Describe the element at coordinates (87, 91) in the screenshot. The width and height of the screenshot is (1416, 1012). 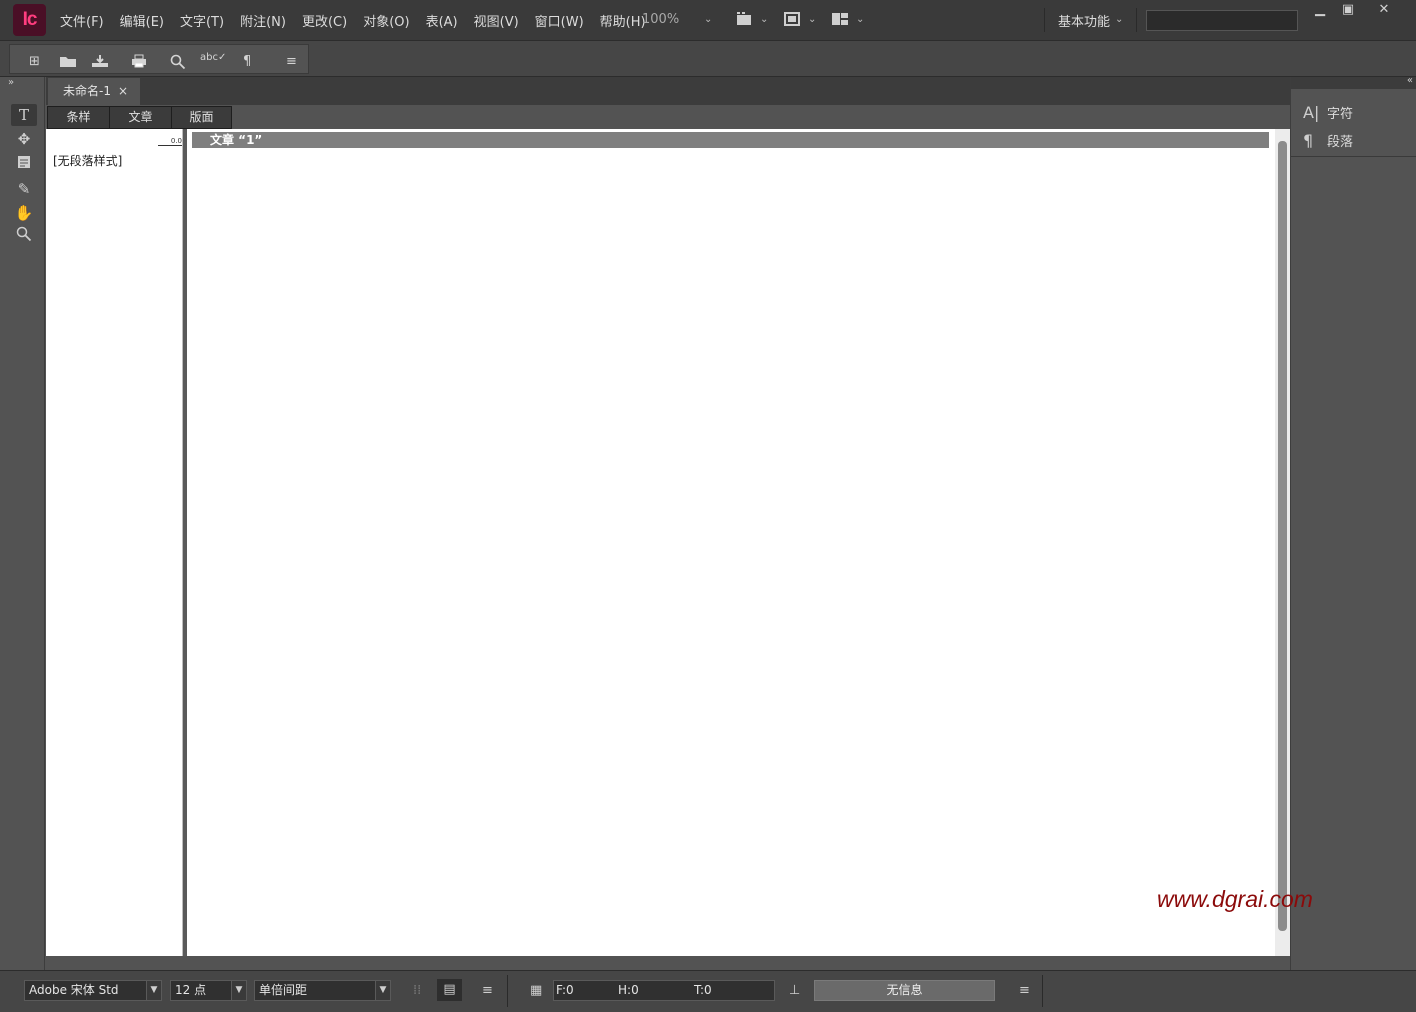
I see `document-tab-title: 未命名-1` at that location.